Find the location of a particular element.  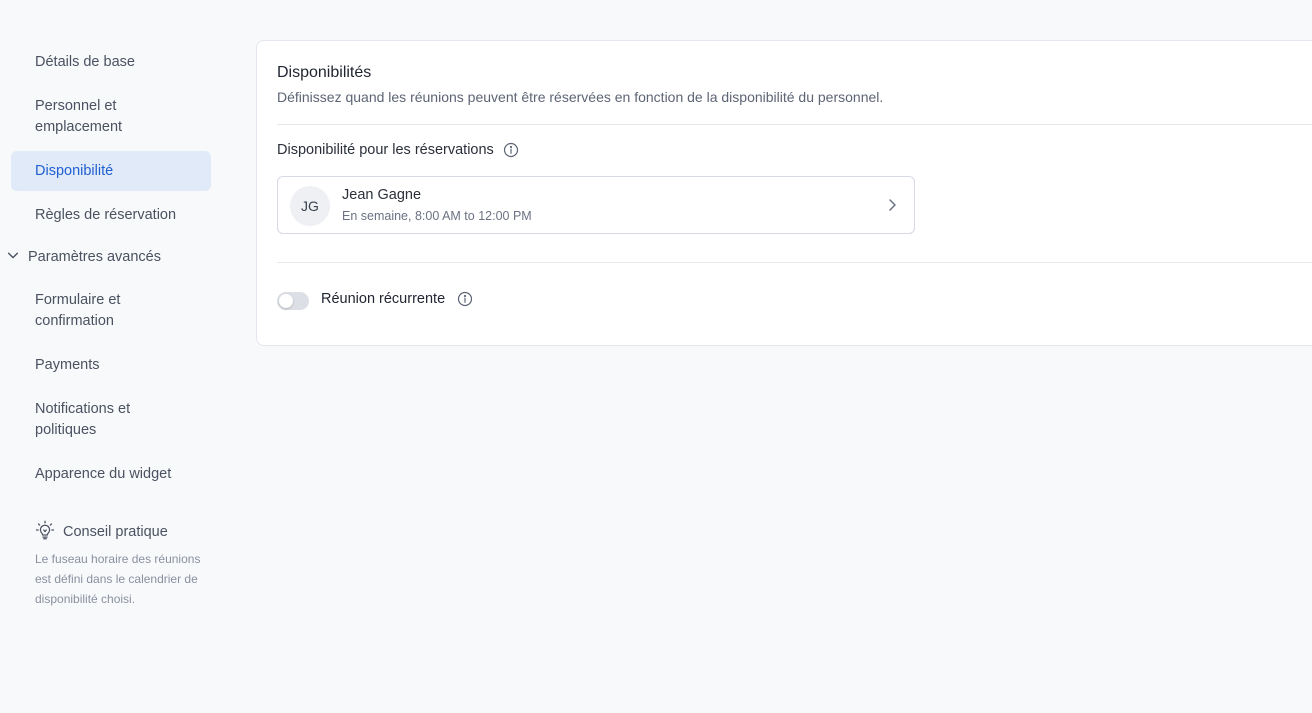

sidebar-item-staff-location: Personnel et emplacement is located at coordinates (111, 117).